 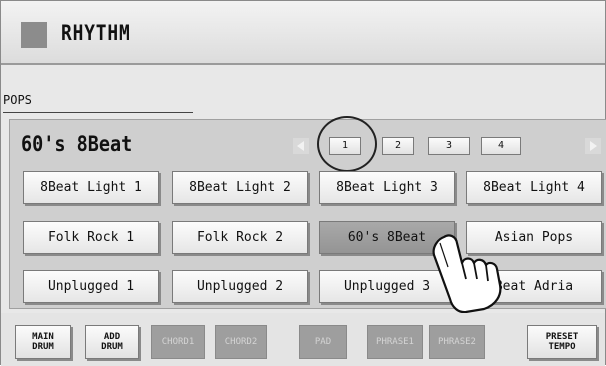 I want to click on add-drum-label: ADD DRUM, so click(x=112, y=342).